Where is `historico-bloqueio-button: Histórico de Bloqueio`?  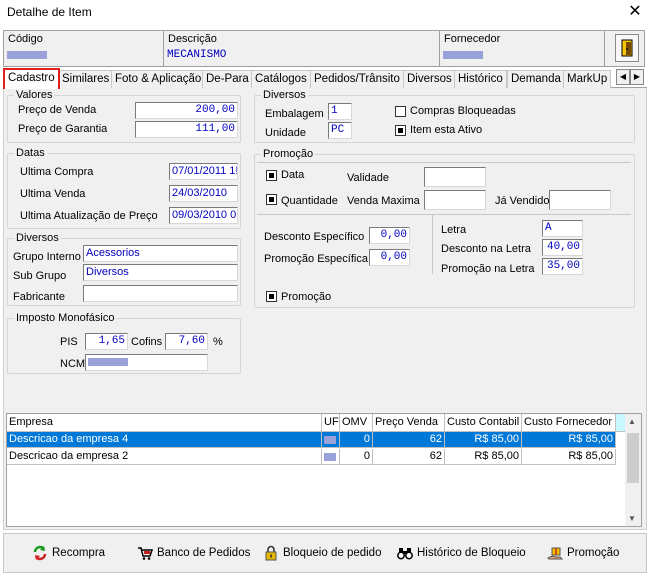
historico-bloqueio-button: Histórico de Bloqueio is located at coordinates (461, 553).